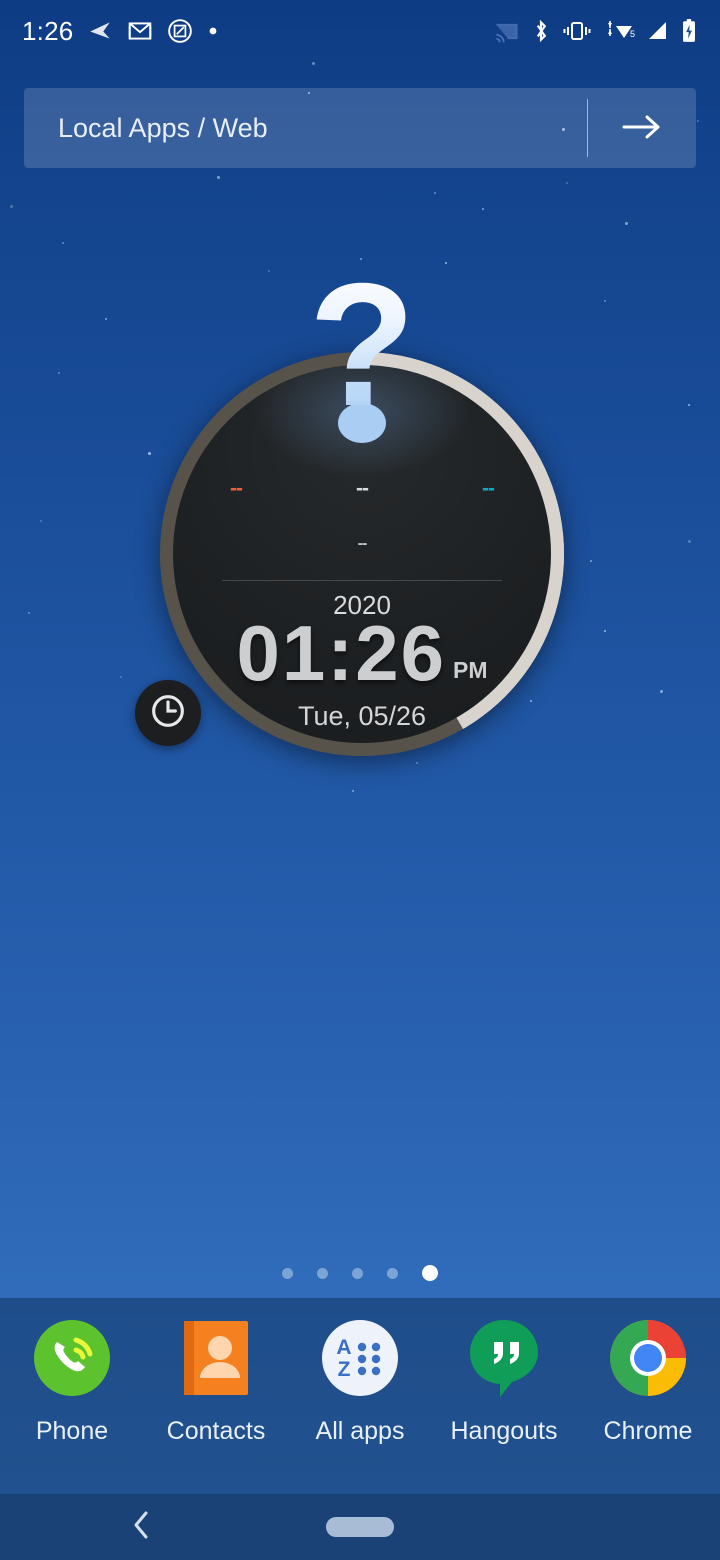 The image size is (720, 1560). What do you see at coordinates (632, 34) in the screenshot?
I see `svg-text: 5` at bounding box center [632, 34].